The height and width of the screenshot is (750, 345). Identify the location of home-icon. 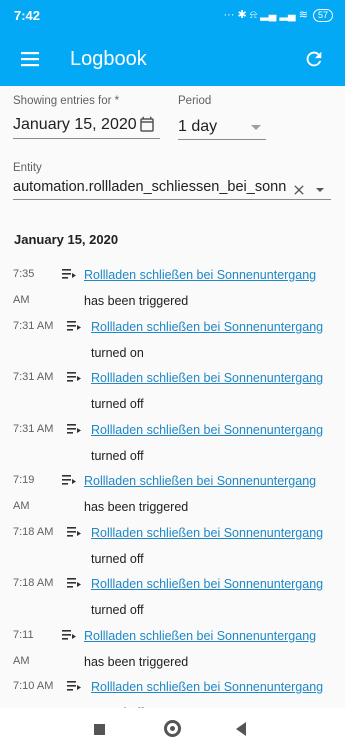
(172, 728).